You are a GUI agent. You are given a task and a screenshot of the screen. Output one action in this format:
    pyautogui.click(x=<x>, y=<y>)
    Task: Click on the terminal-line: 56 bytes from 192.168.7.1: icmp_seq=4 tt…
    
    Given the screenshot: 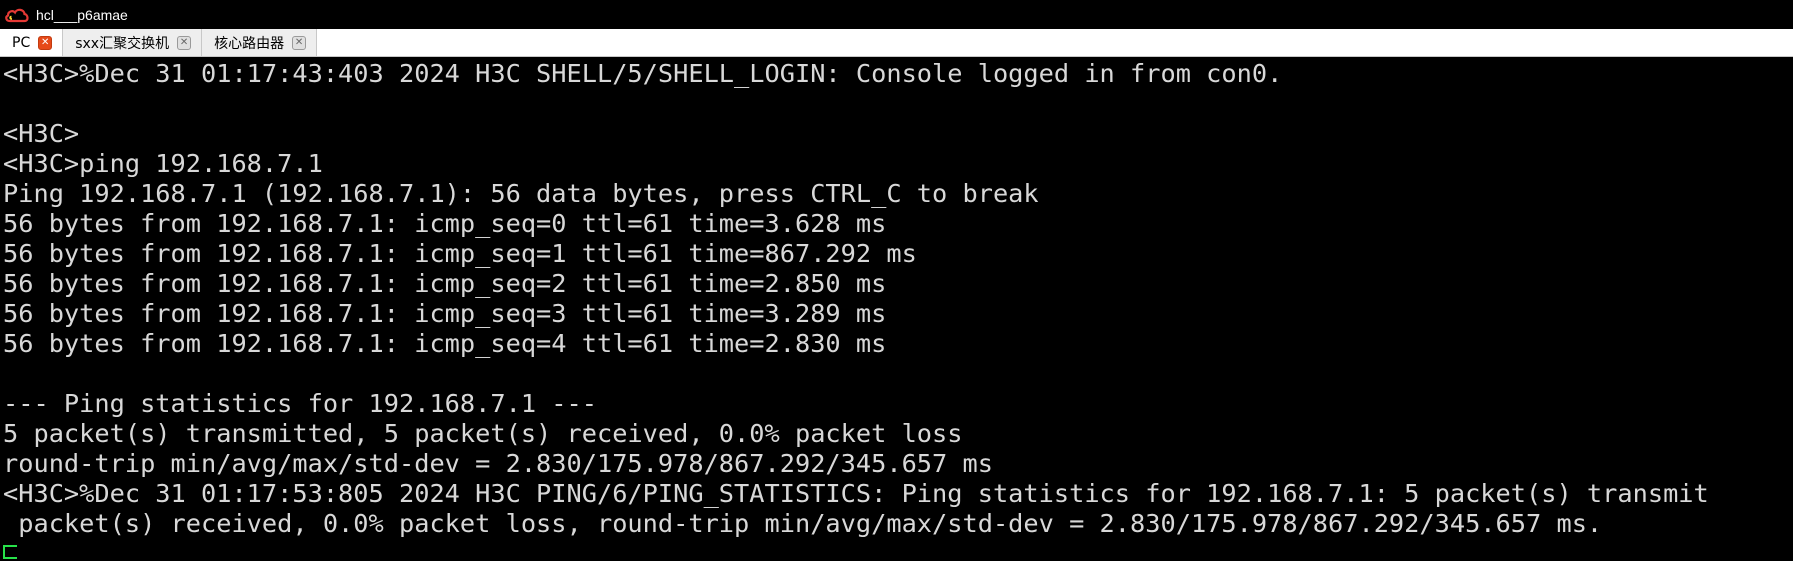 What is the action you would take?
    pyautogui.click(x=445, y=343)
    